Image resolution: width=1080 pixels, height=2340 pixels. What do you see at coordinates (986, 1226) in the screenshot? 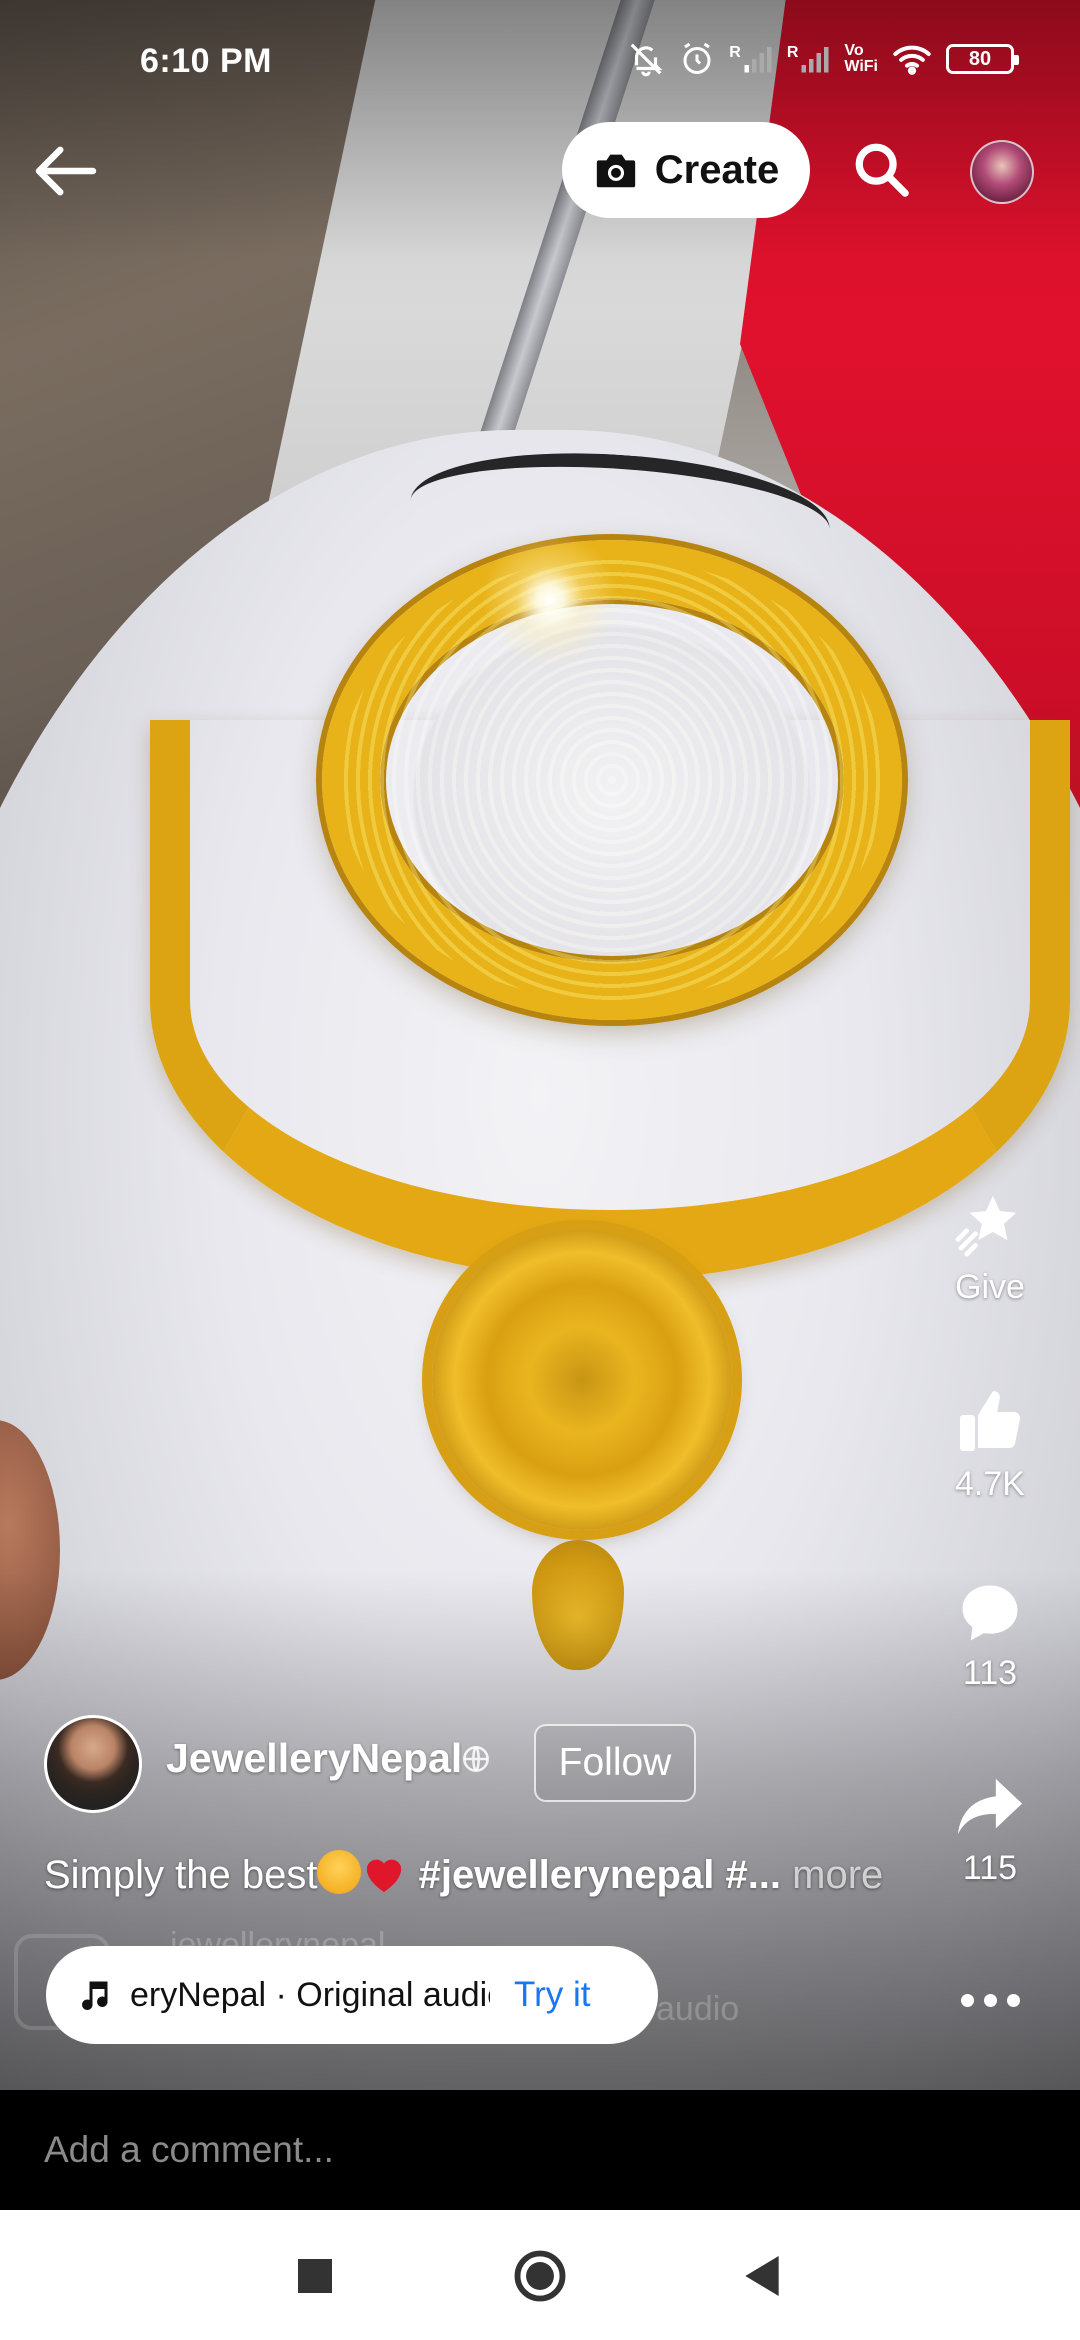
I see `star-gift-icon` at bounding box center [986, 1226].